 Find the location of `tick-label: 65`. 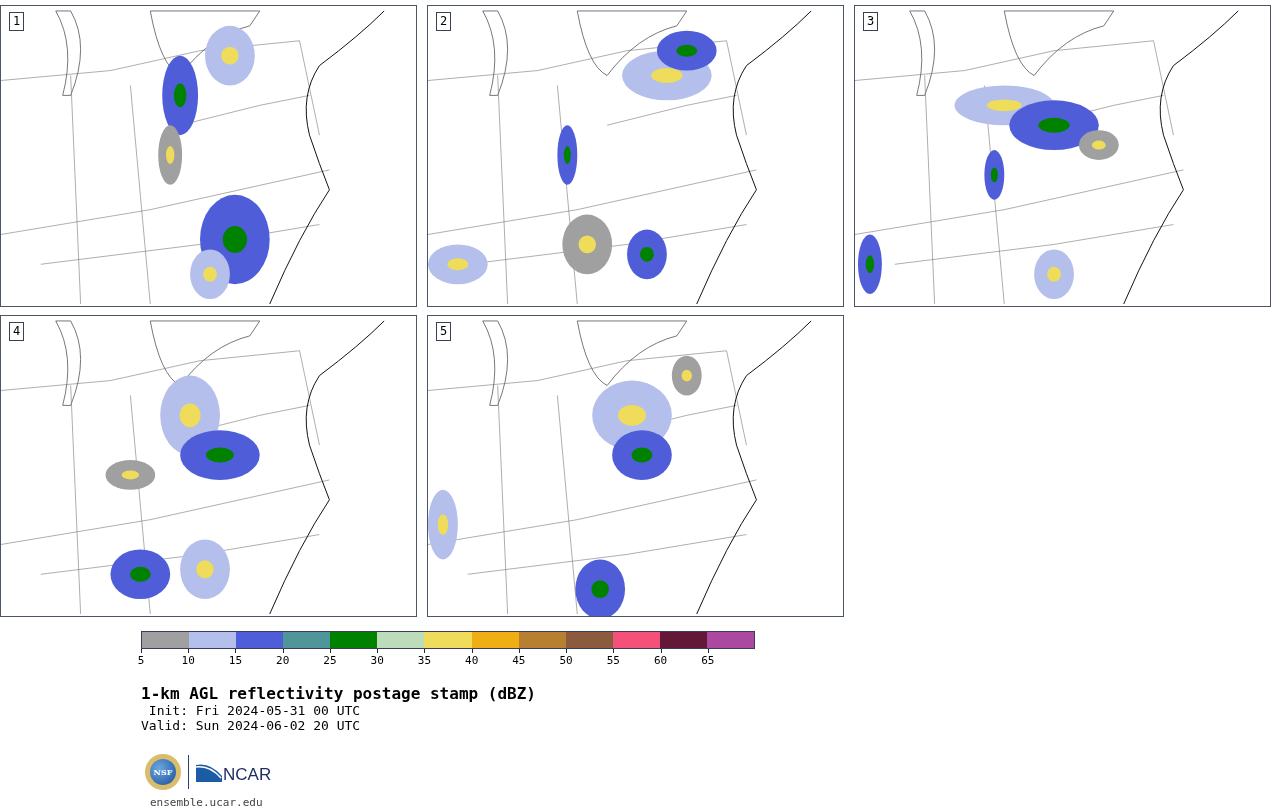

tick-label: 65 is located at coordinates (708, 661).